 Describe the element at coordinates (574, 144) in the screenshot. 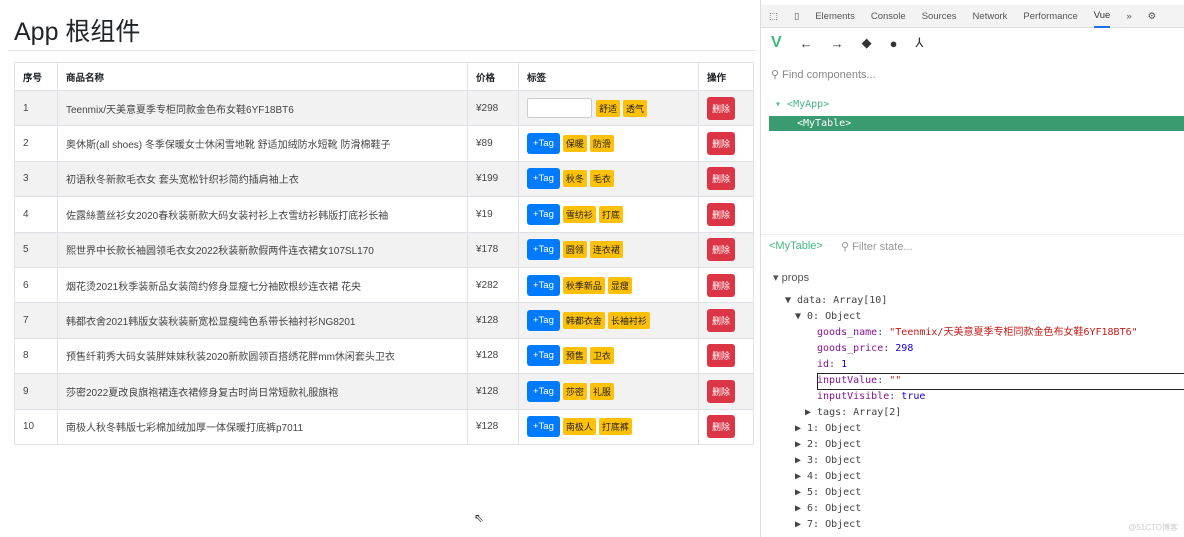

I see `tag-badge: 保暖` at that location.